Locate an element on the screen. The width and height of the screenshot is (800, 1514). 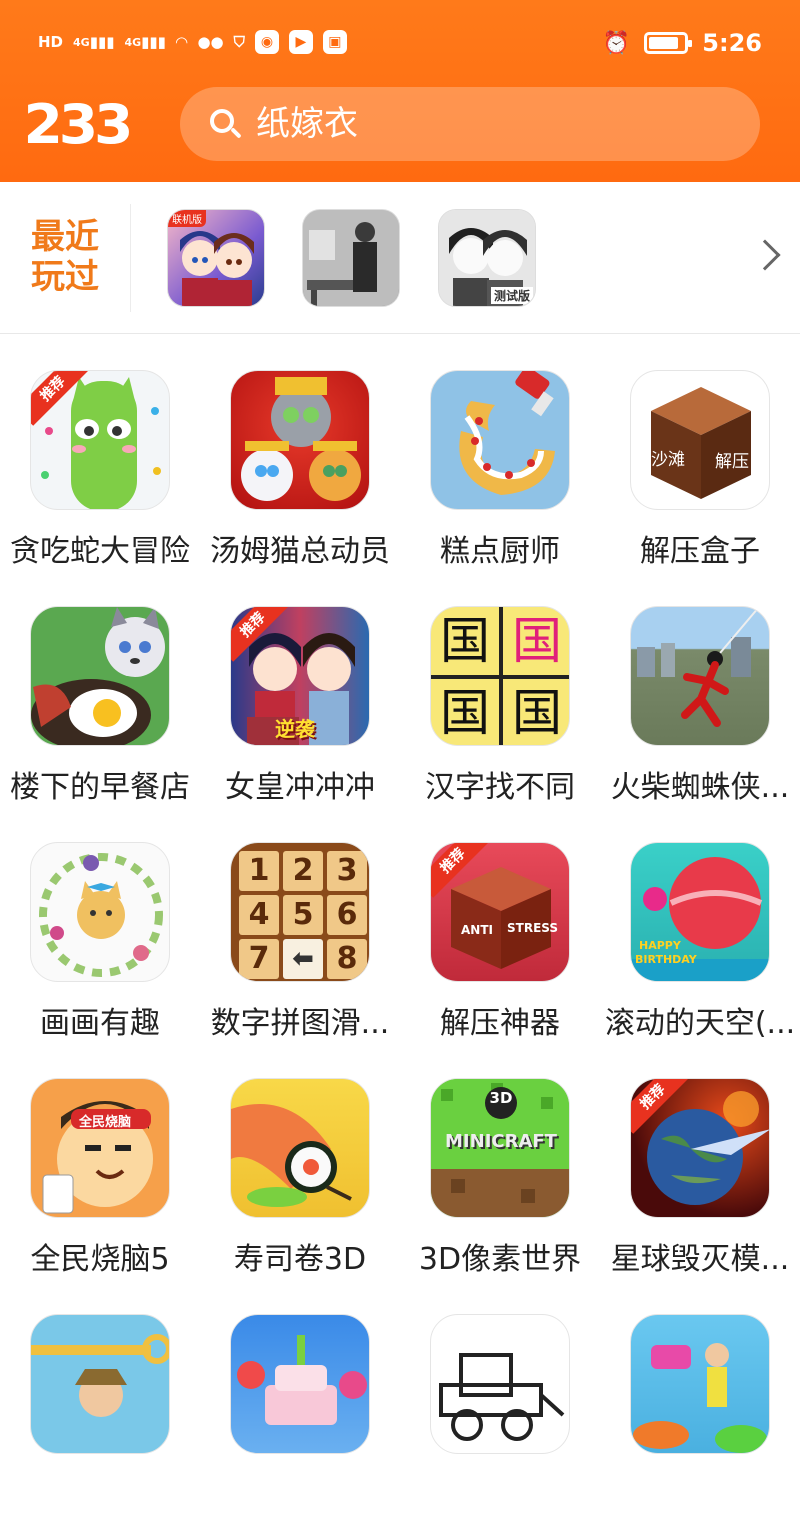
recent-label: 最近 玩过 is located at coordinates (65, 257).